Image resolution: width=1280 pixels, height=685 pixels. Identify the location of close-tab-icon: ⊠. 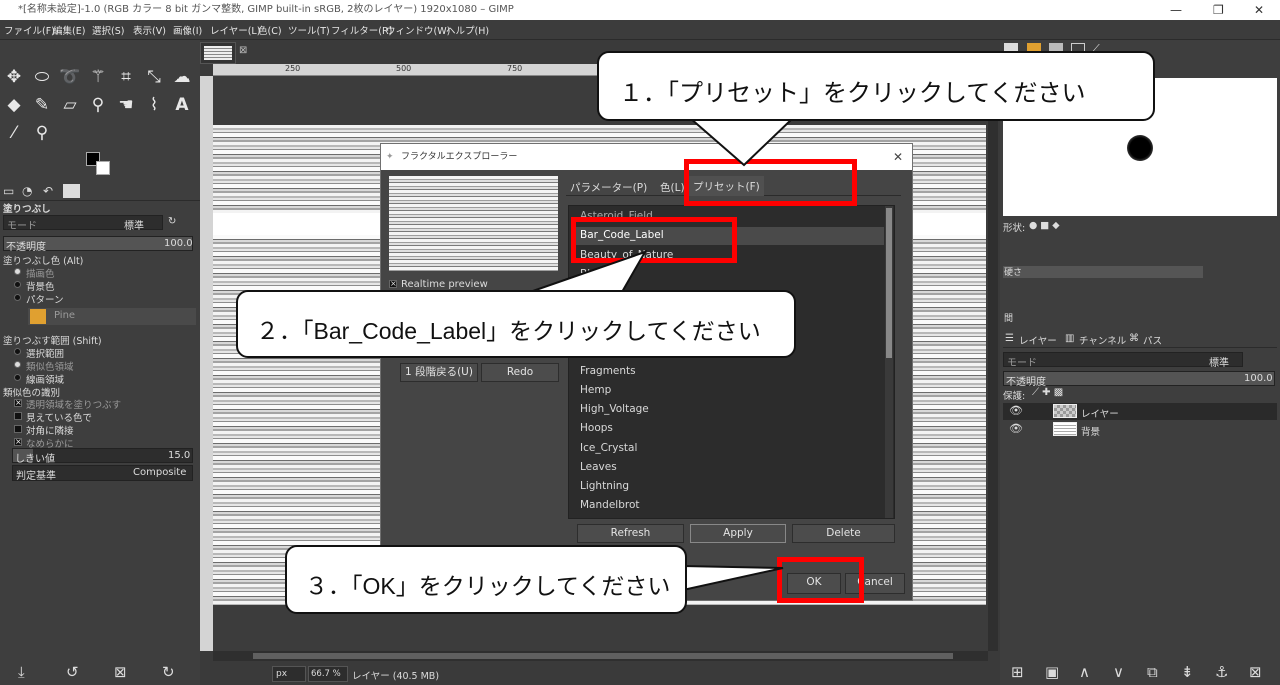
(243, 50).